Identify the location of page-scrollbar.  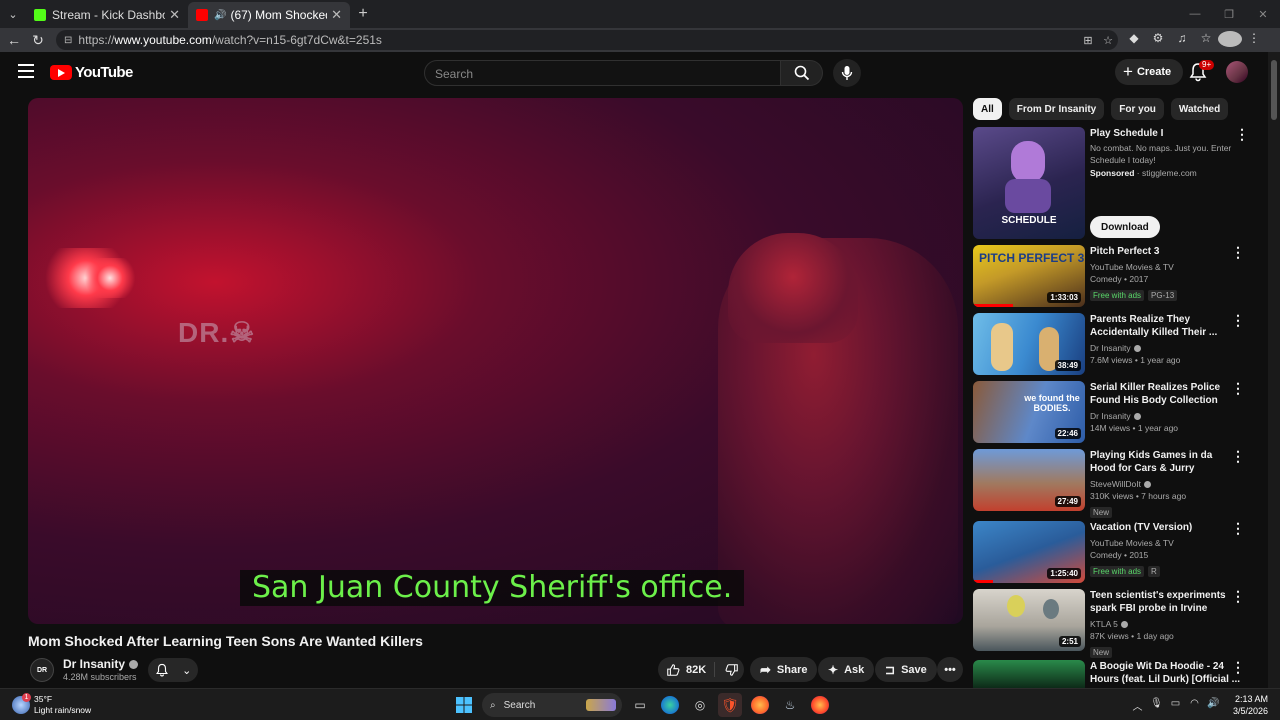
(1274, 370).